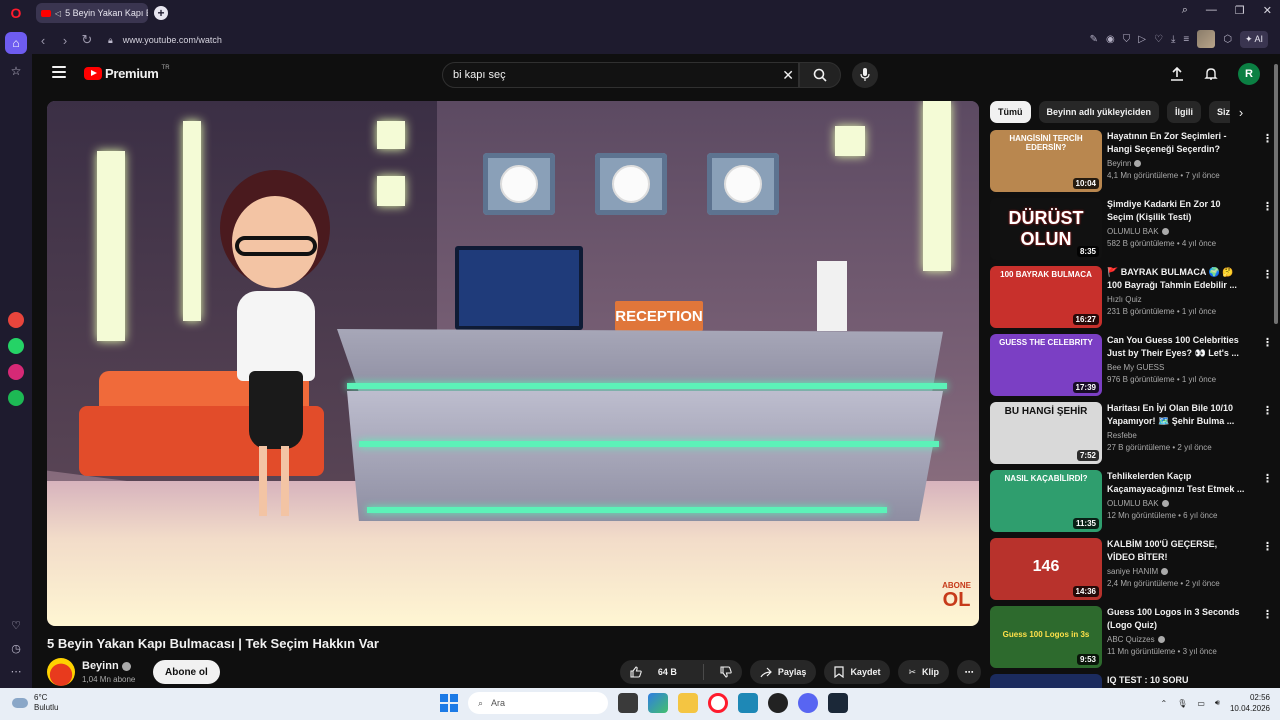  Describe the element at coordinates (726, 672) in the screenshot. I see `dislike-button` at that location.